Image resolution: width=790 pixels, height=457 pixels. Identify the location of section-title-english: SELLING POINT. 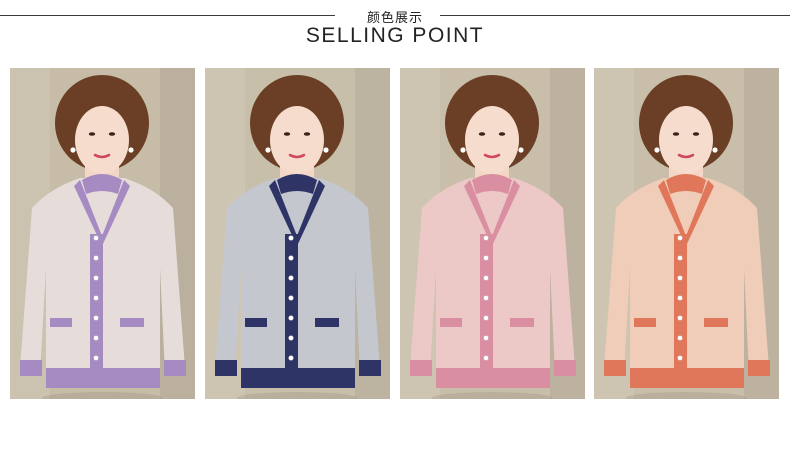
(395, 35).